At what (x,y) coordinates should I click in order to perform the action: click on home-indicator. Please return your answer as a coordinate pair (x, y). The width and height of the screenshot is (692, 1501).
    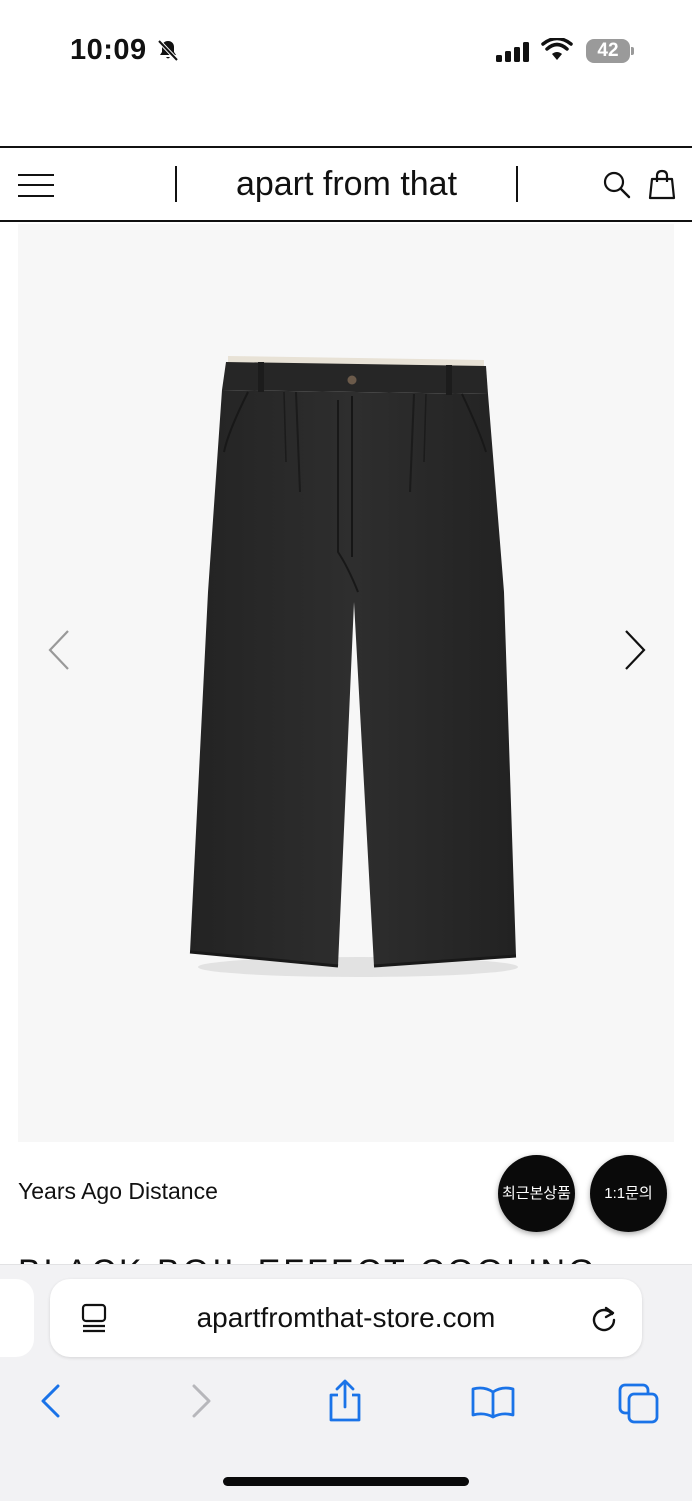
    Looking at the image, I should click on (346, 1481).